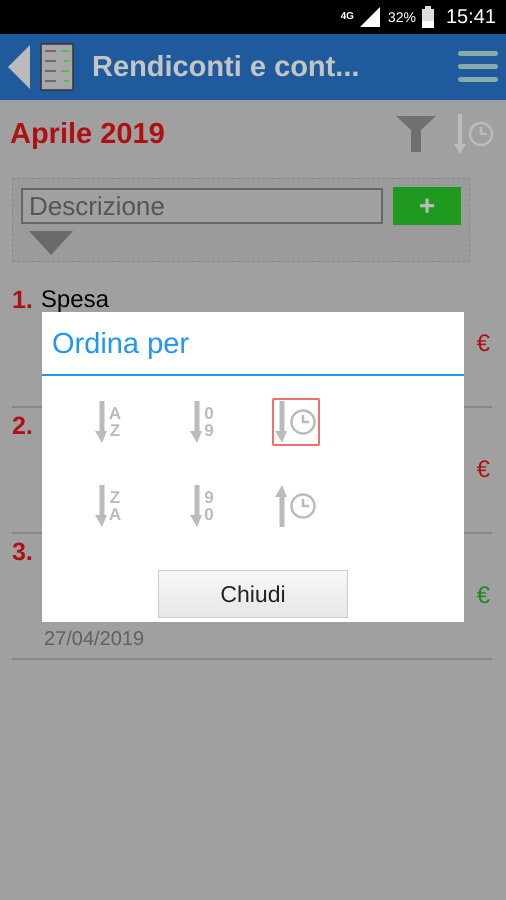  What do you see at coordinates (428, 17) in the screenshot?
I see `battery-icon` at bounding box center [428, 17].